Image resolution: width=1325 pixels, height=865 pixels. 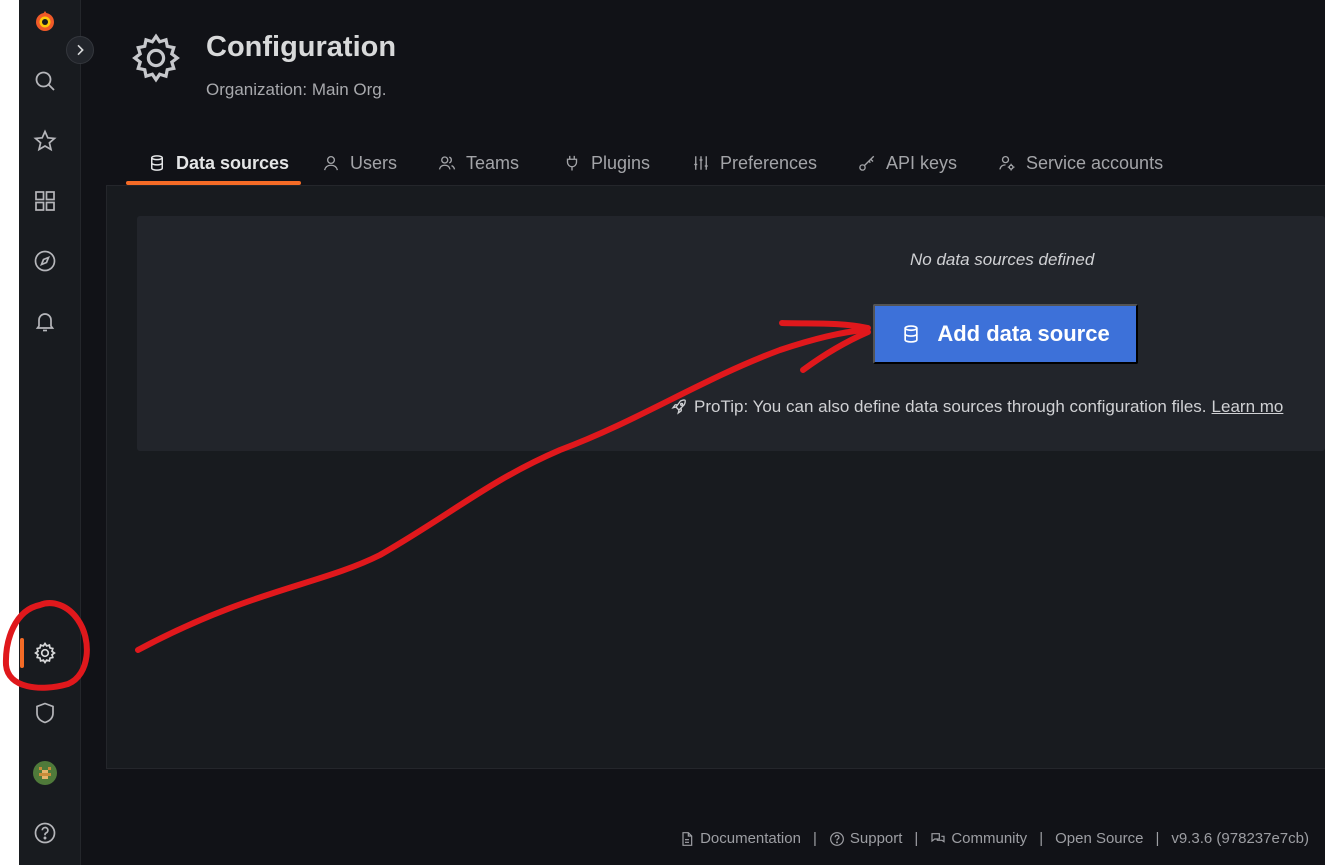 I want to click on rocket-icon, so click(x=678, y=407).